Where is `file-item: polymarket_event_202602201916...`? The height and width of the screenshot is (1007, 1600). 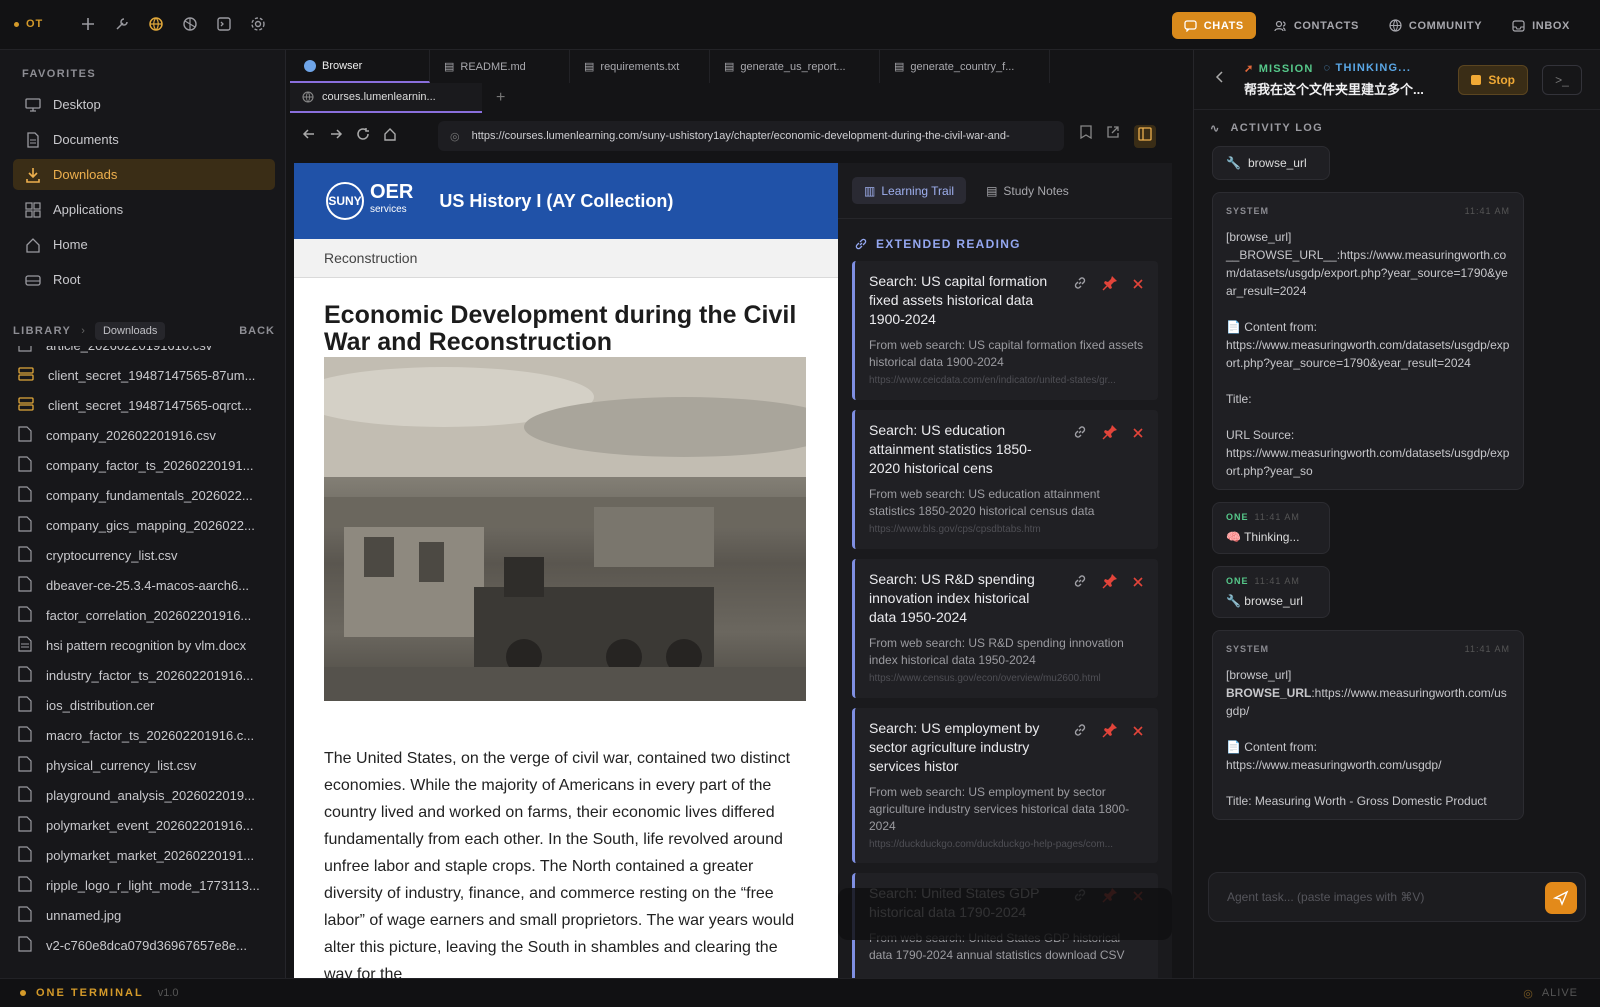
file-item: polymarket_event_202602201916... is located at coordinates (144, 825).